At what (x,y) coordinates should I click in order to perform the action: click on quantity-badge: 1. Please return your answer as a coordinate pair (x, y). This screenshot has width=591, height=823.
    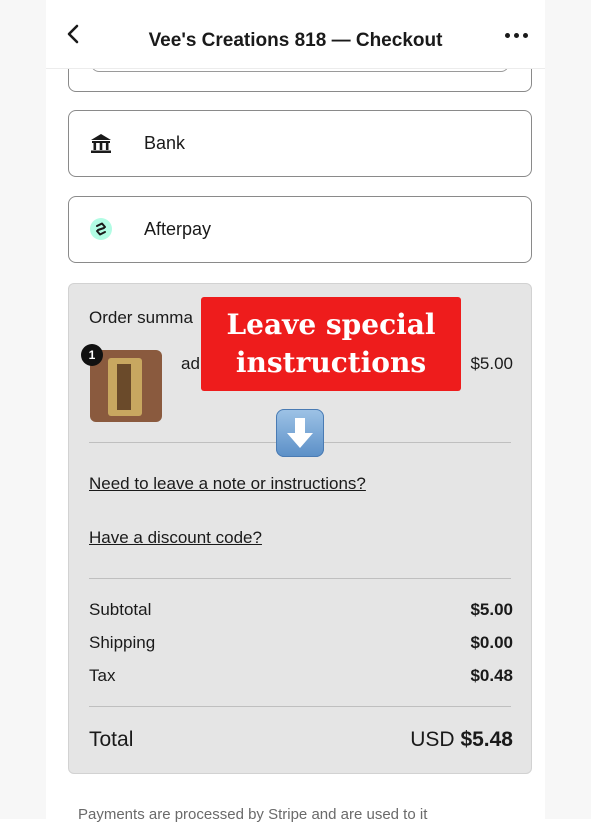
    Looking at the image, I should click on (92, 355).